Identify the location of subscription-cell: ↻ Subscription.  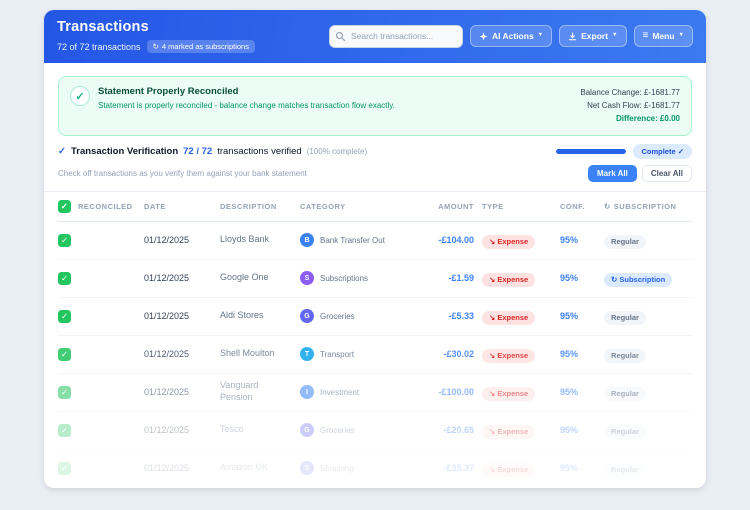
(648, 278).